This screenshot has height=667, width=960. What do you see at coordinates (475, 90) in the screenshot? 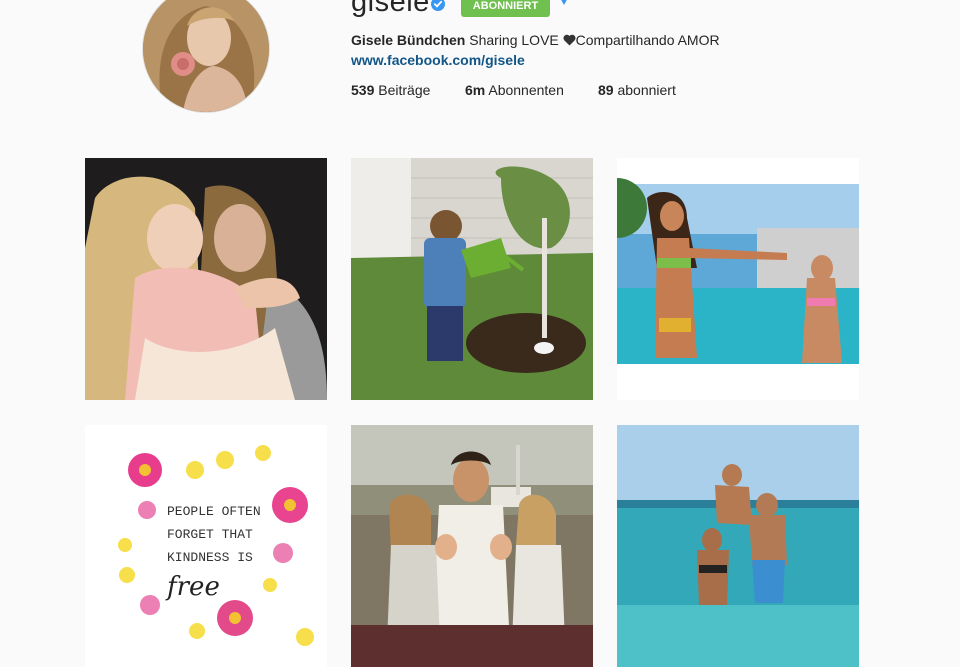
I see `followers-count: 6m` at bounding box center [475, 90].